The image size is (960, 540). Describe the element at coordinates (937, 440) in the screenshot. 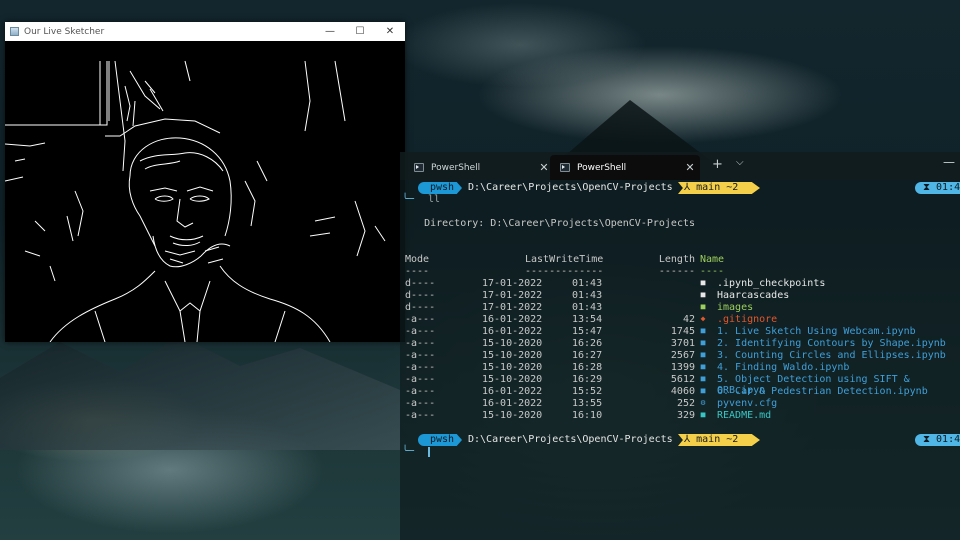

I see `prompt-time-segment: ⧗ 01:4` at that location.